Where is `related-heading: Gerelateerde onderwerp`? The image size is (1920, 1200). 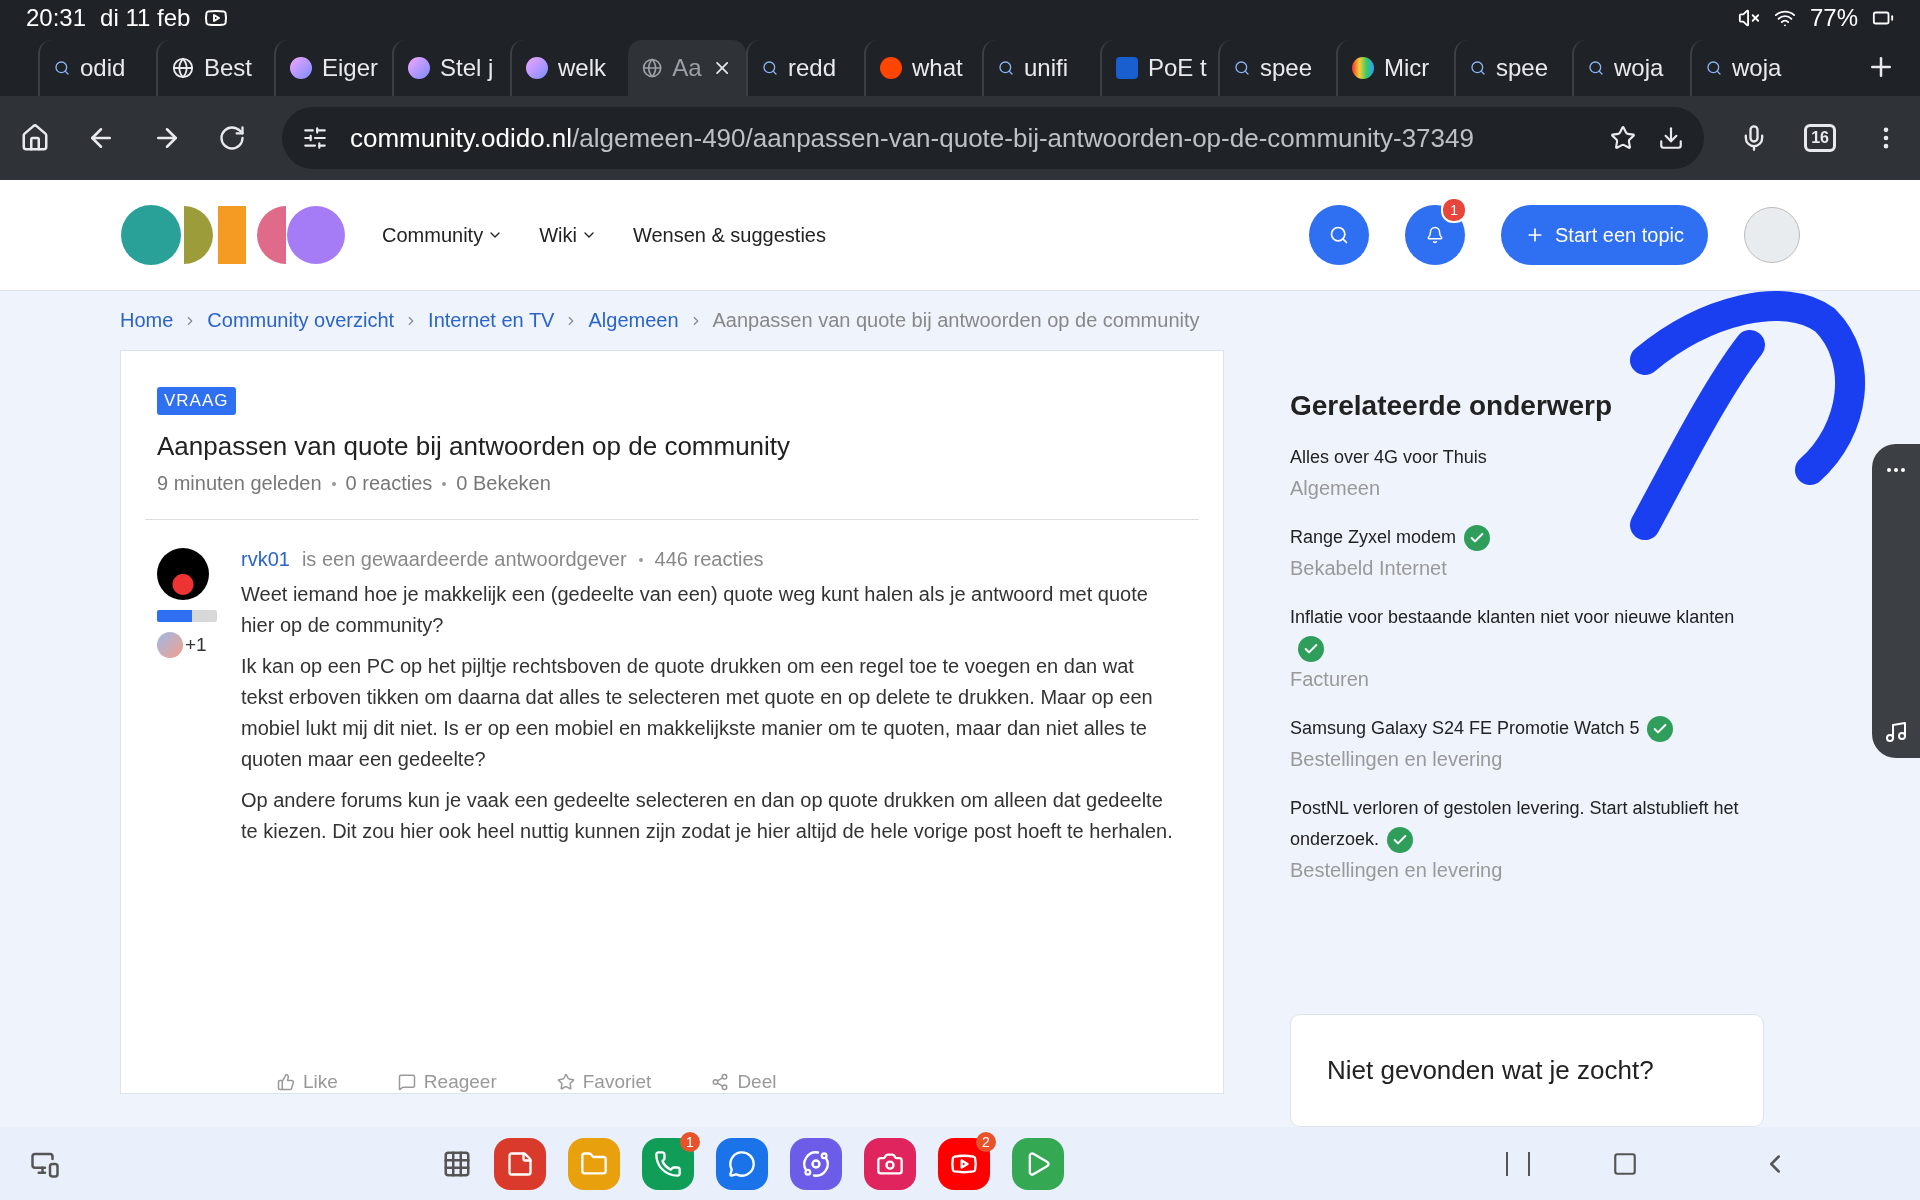
related-heading: Gerelateerde onderwerp is located at coordinates (1451, 406).